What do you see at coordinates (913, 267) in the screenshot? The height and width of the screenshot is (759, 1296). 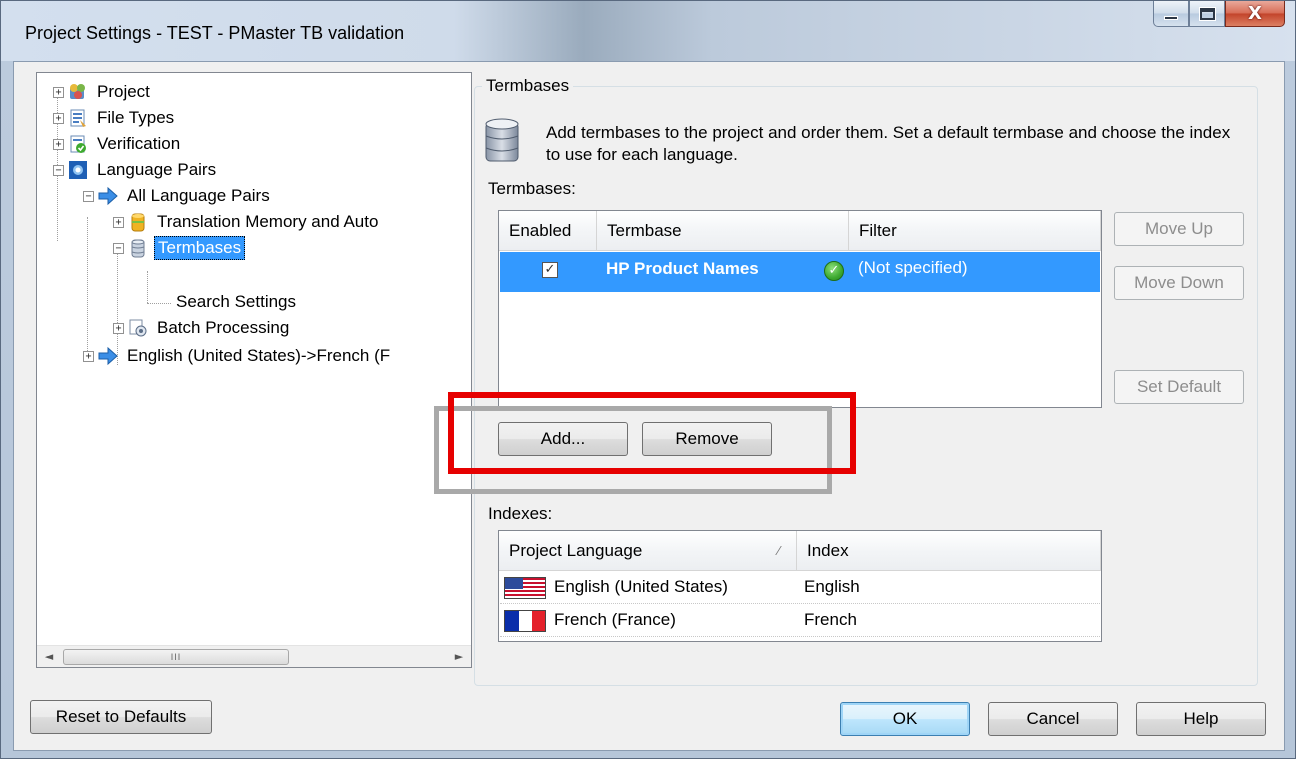 I see `termbase-filter: (Not specified)` at bounding box center [913, 267].